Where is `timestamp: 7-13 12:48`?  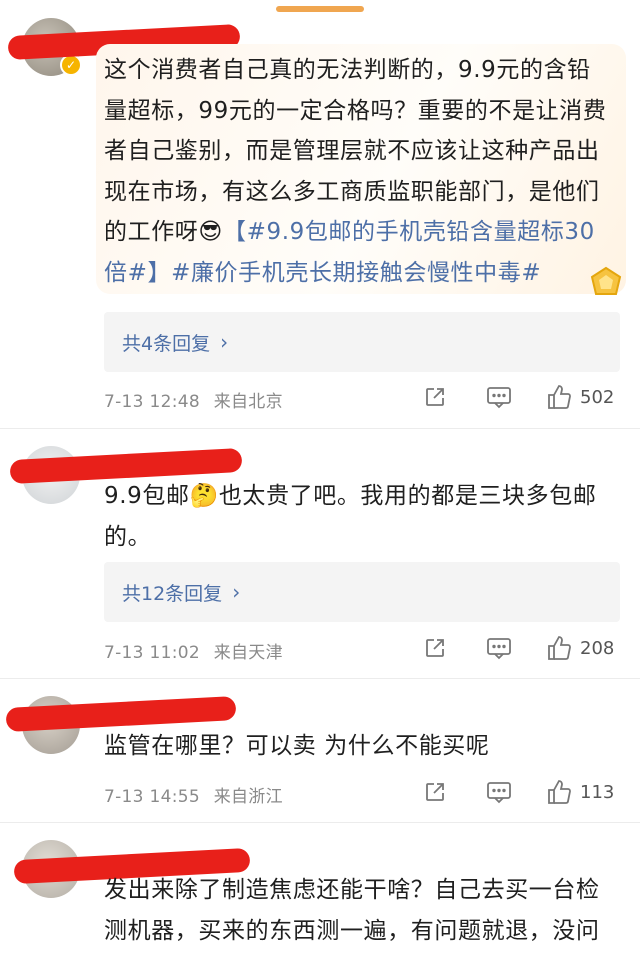
timestamp: 7-13 12:48 is located at coordinates (152, 402).